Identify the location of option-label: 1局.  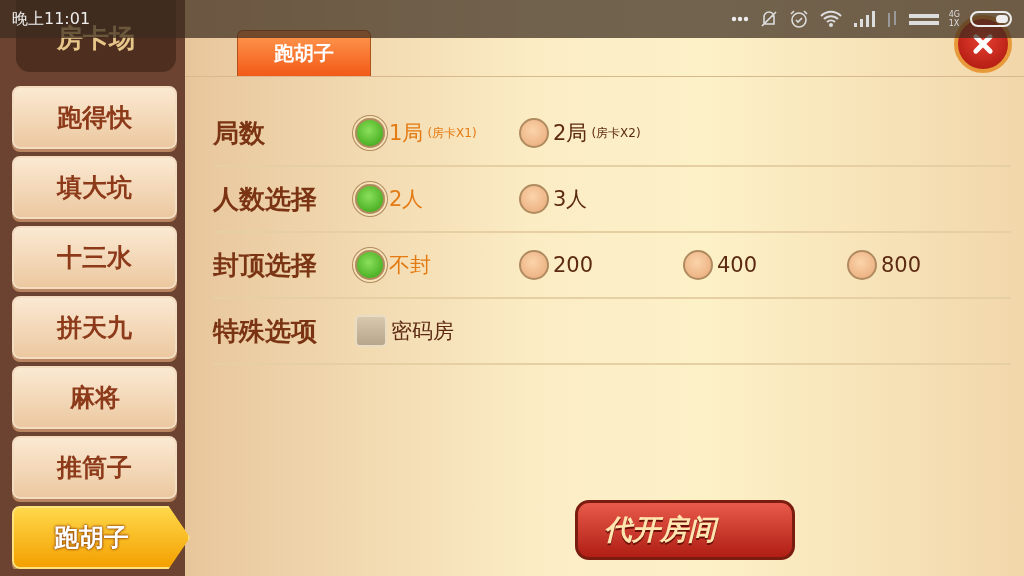
(406, 133).